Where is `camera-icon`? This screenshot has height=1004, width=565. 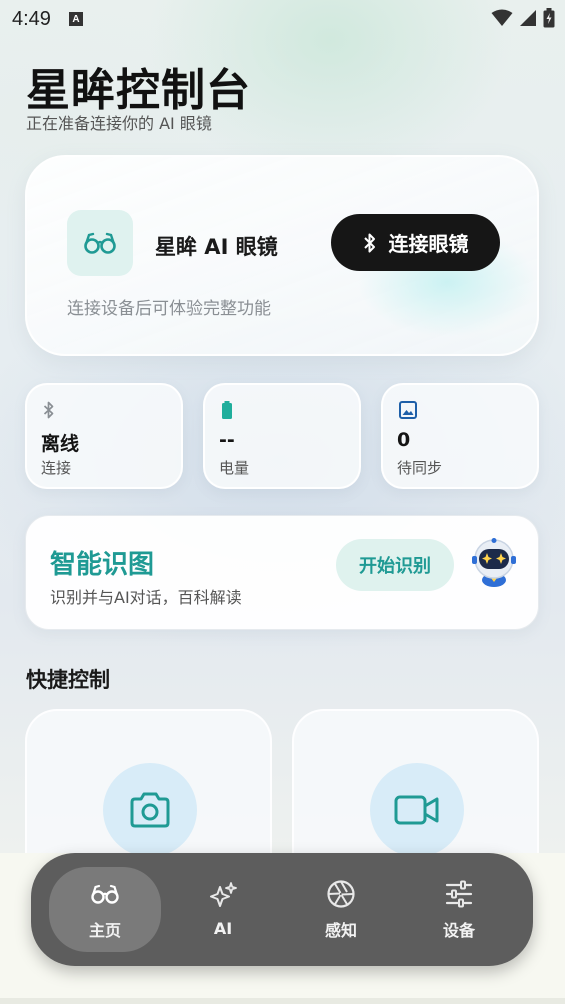
camera-icon is located at coordinates (150, 810).